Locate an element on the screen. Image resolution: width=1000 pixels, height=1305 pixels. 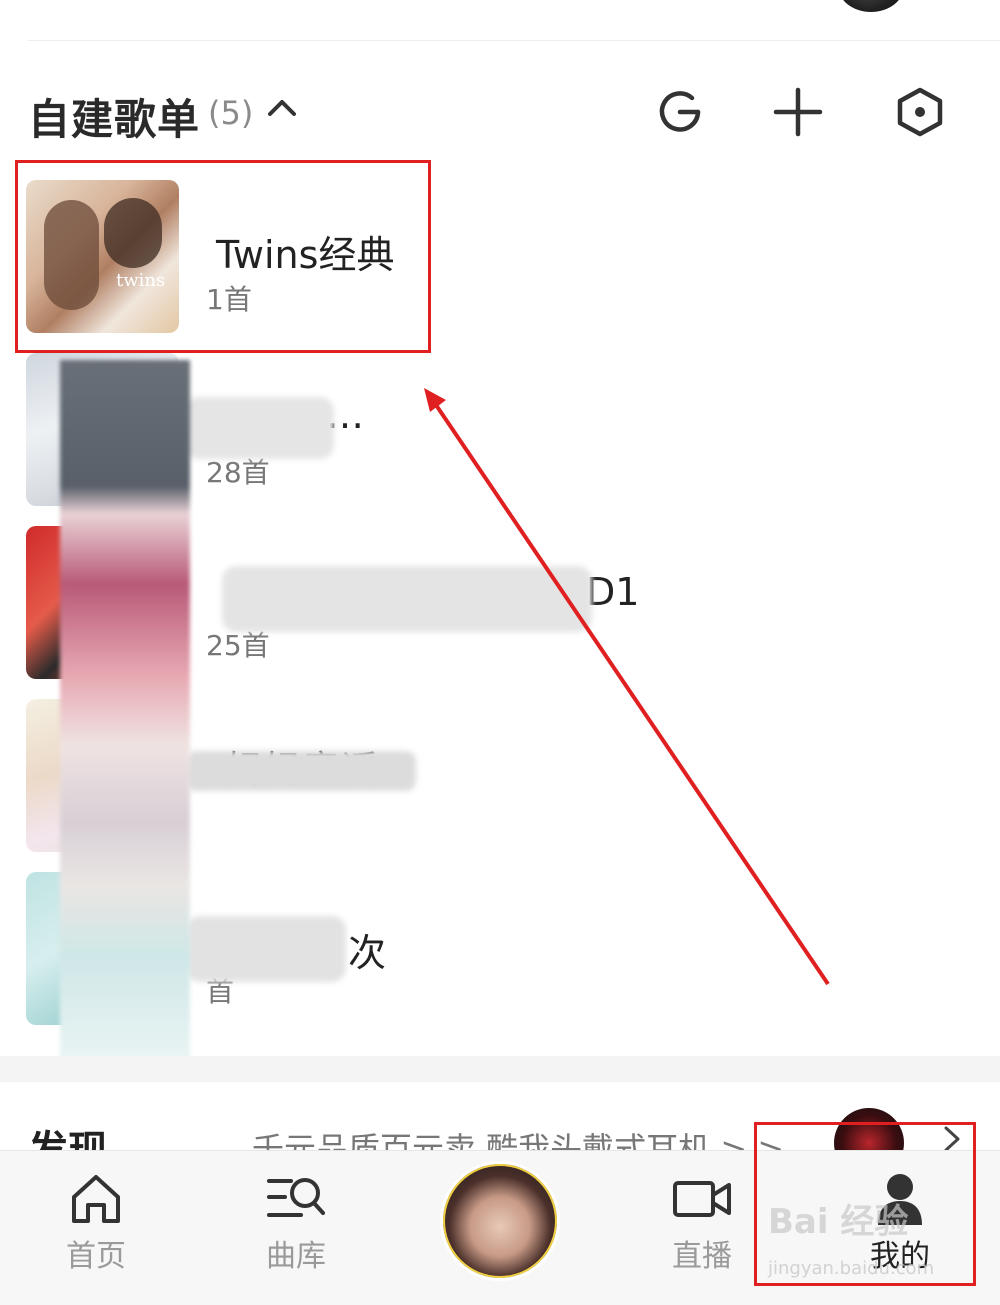
settings-icon is located at coordinates (920, 112).